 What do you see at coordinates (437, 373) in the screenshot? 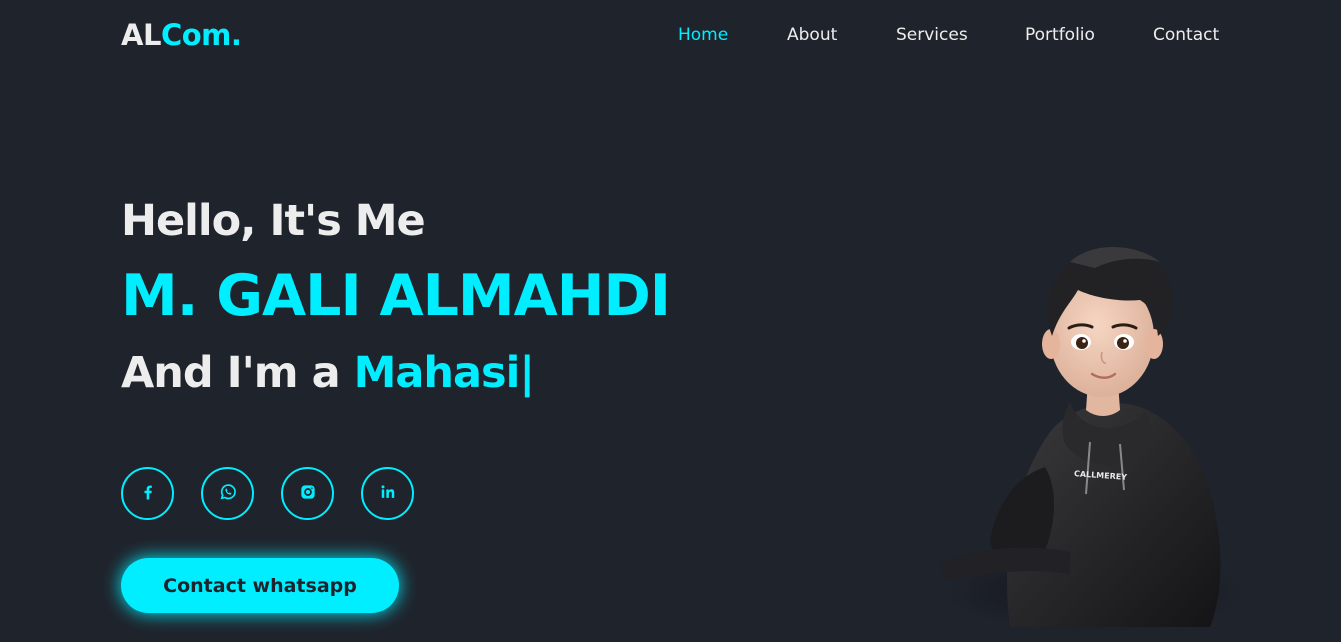
I see `role-typed: Mahasi` at bounding box center [437, 373].